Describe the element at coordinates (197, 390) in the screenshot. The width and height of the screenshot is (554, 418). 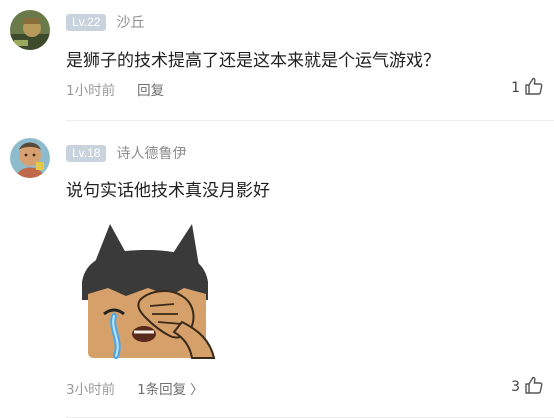
I see `chevron-right-icon: 〉` at that location.